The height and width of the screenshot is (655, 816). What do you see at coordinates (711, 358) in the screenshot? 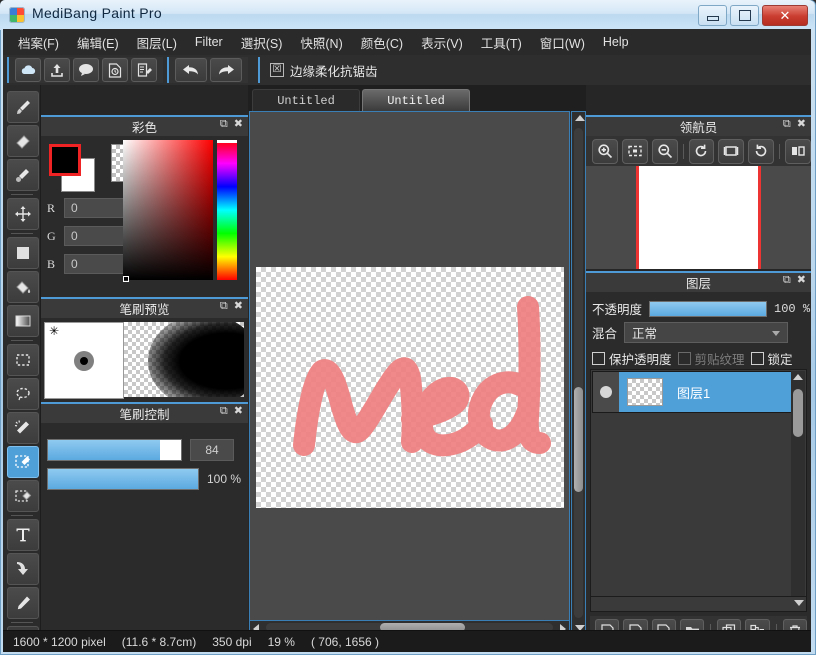
I see `clipping-option: 剪贴纹理` at bounding box center [711, 358].